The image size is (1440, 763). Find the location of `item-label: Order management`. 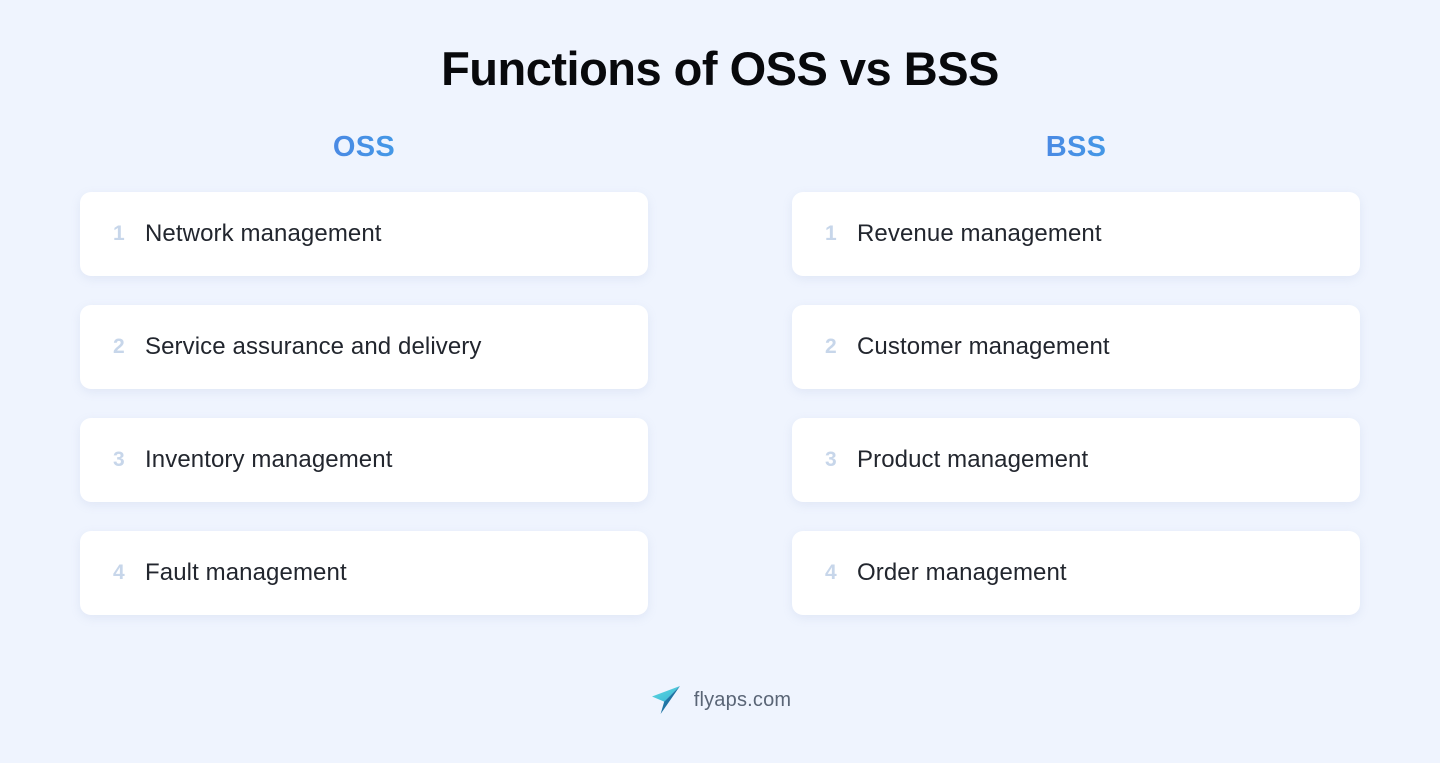

item-label: Order management is located at coordinates (962, 573).